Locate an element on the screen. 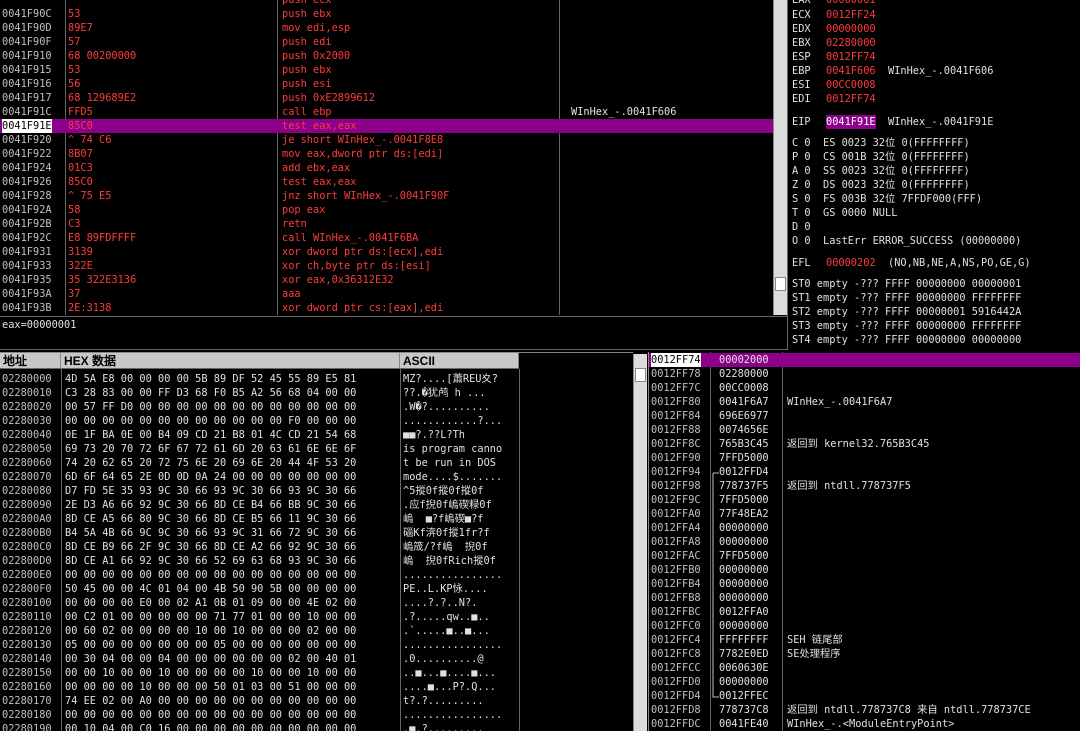  stack-row: 0012FF8C 765B3C45 返回到 kernel32.765B3C45 is located at coordinates (864, 444).